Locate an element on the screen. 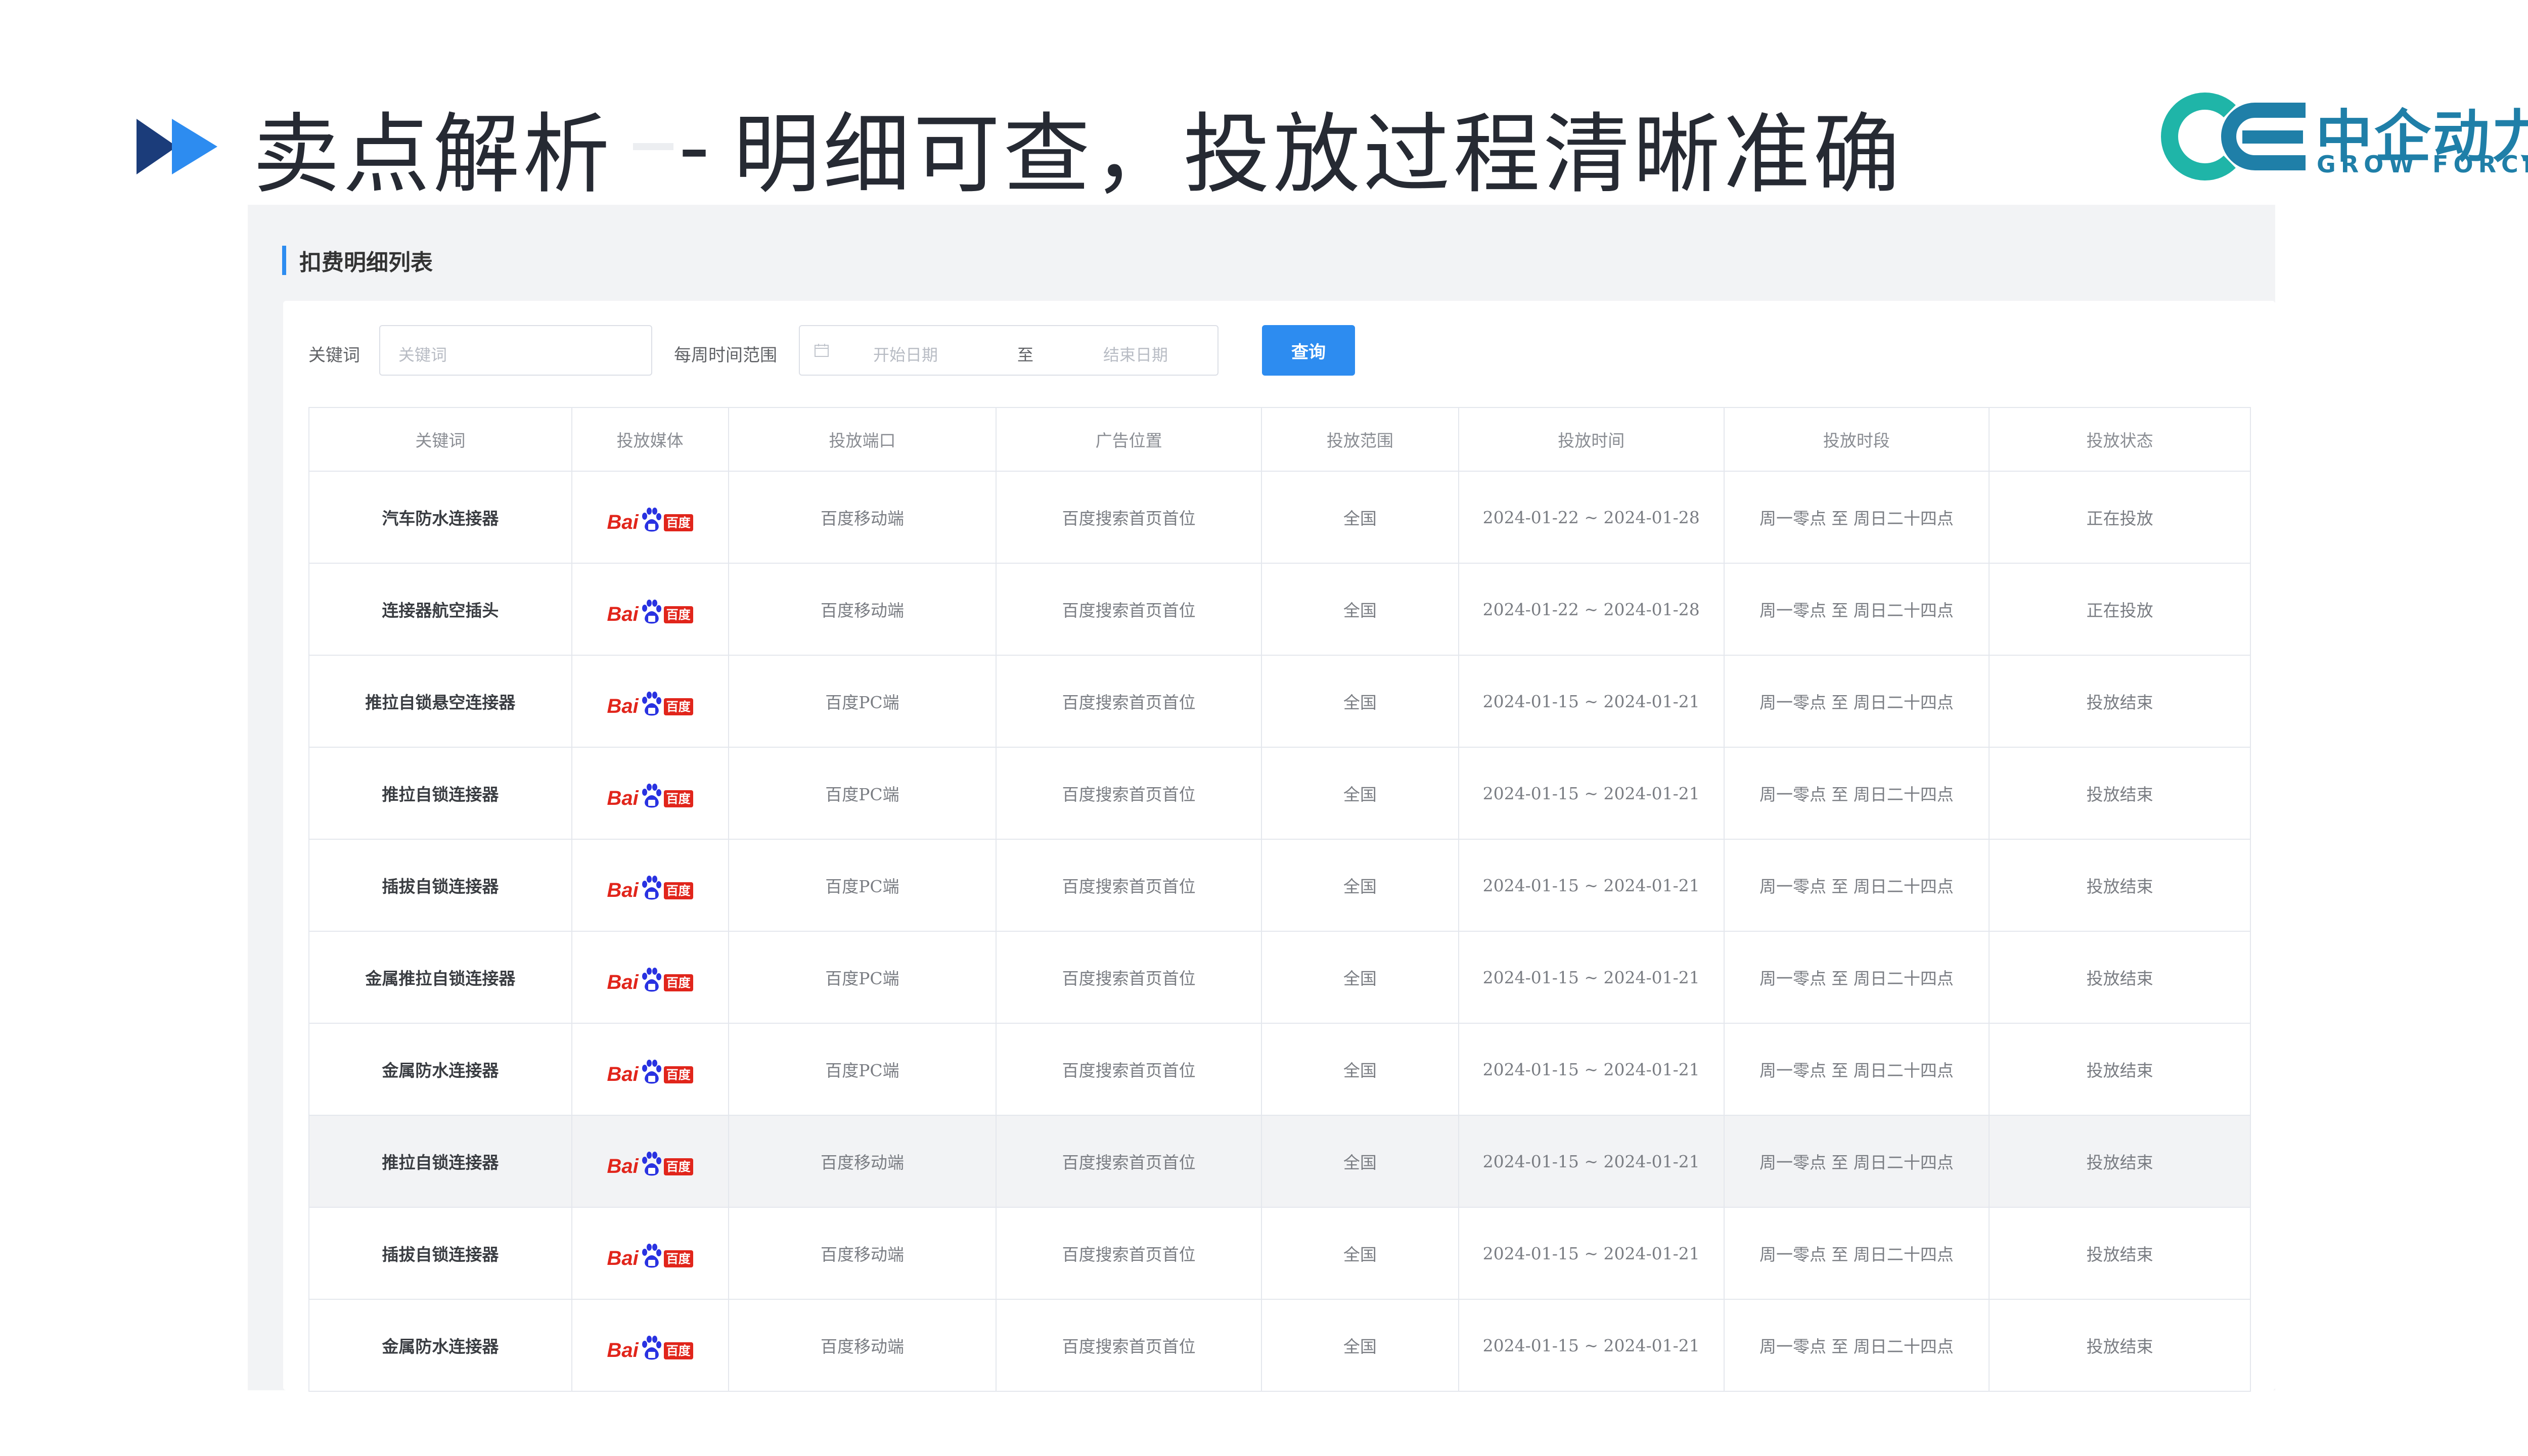  company-logo: 中企动力 GROW FORCE is located at coordinates (2341, 136).